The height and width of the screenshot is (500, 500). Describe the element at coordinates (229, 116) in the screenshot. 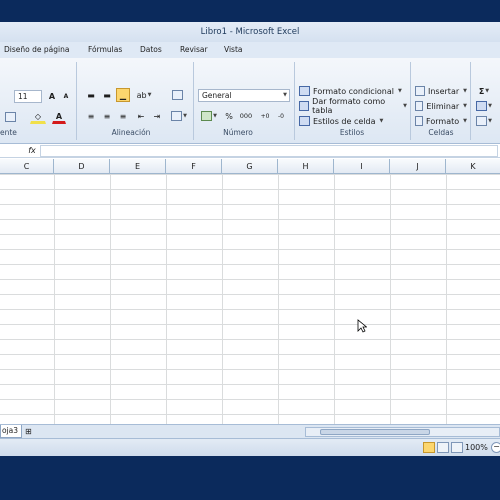

I see `percent-button: %` at that location.